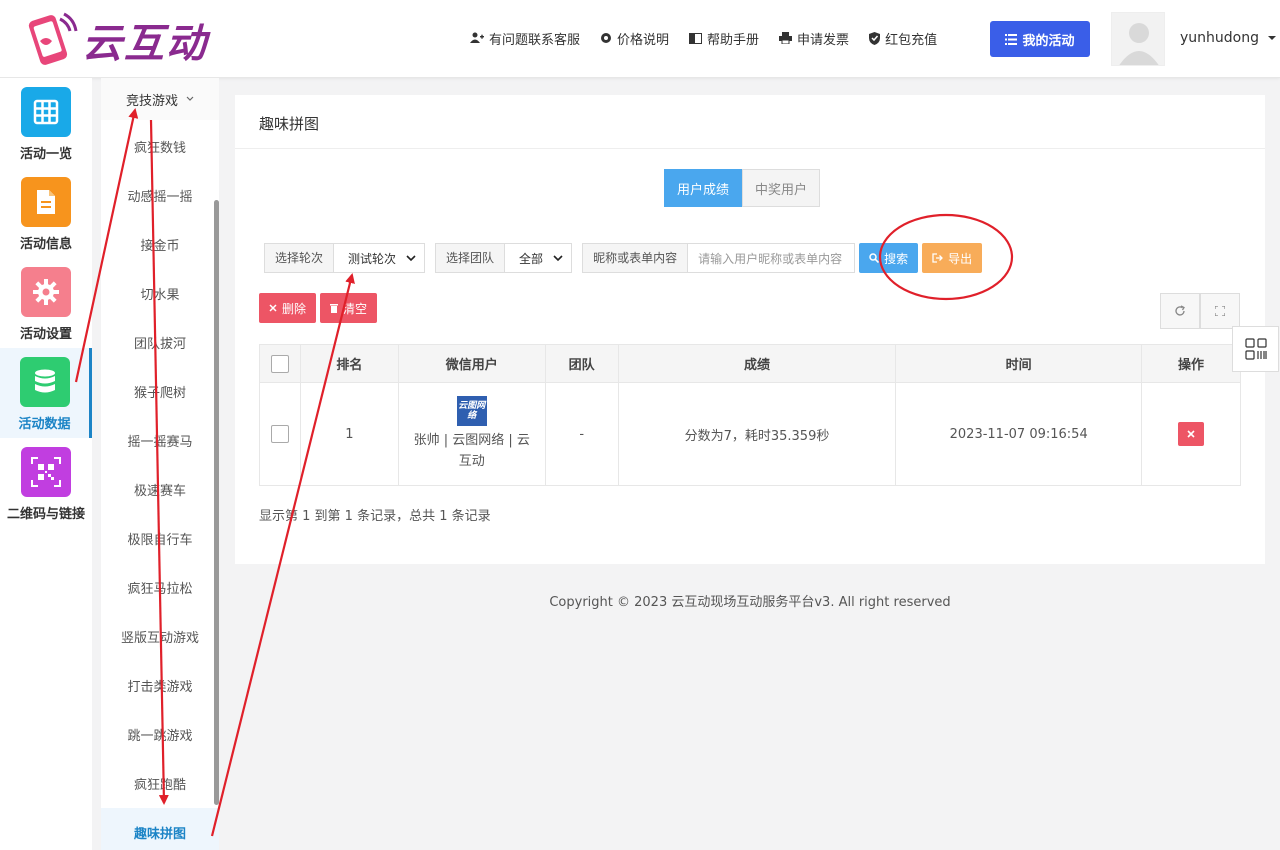  What do you see at coordinates (45, 154) in the screenshot?
I see `rail-label: 活动一览` at bounding box center [45, 154].